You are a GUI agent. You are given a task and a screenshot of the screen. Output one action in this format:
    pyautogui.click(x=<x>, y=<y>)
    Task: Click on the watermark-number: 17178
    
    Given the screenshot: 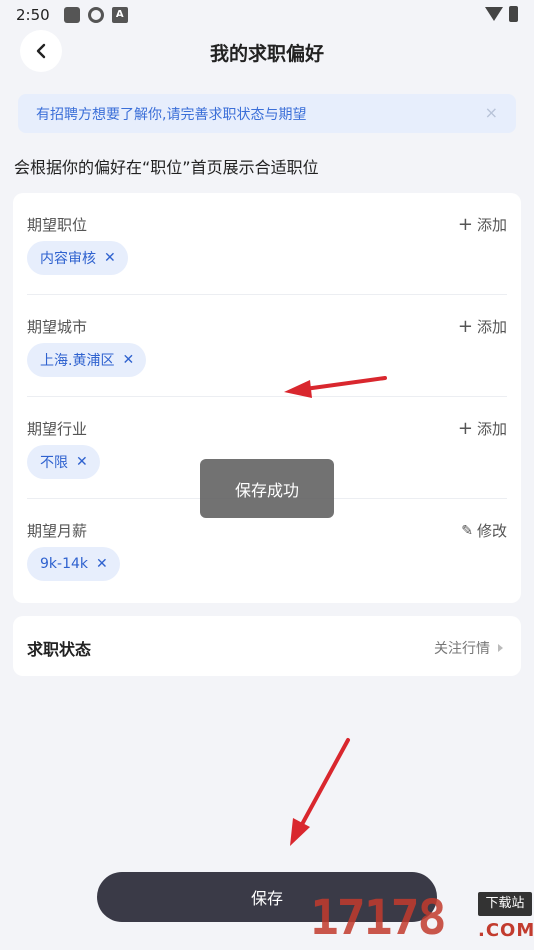 What is the action you would take?
    pyautogui.click(x=378, y=918)
    